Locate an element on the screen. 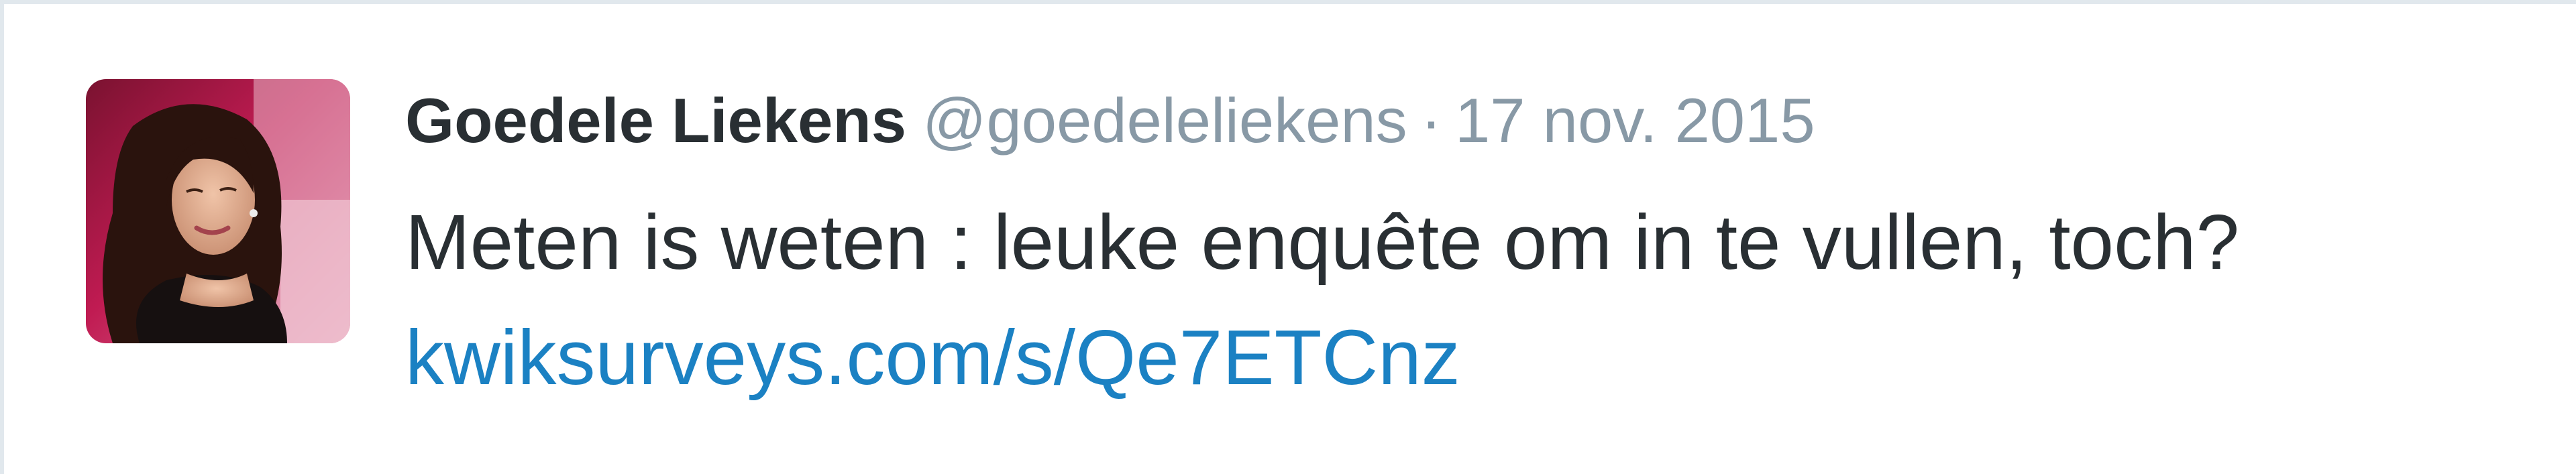 The height and width of the screenshot is (474, 2576). author-display-name: Goedele Liekens is located at coordinates (655, 120).